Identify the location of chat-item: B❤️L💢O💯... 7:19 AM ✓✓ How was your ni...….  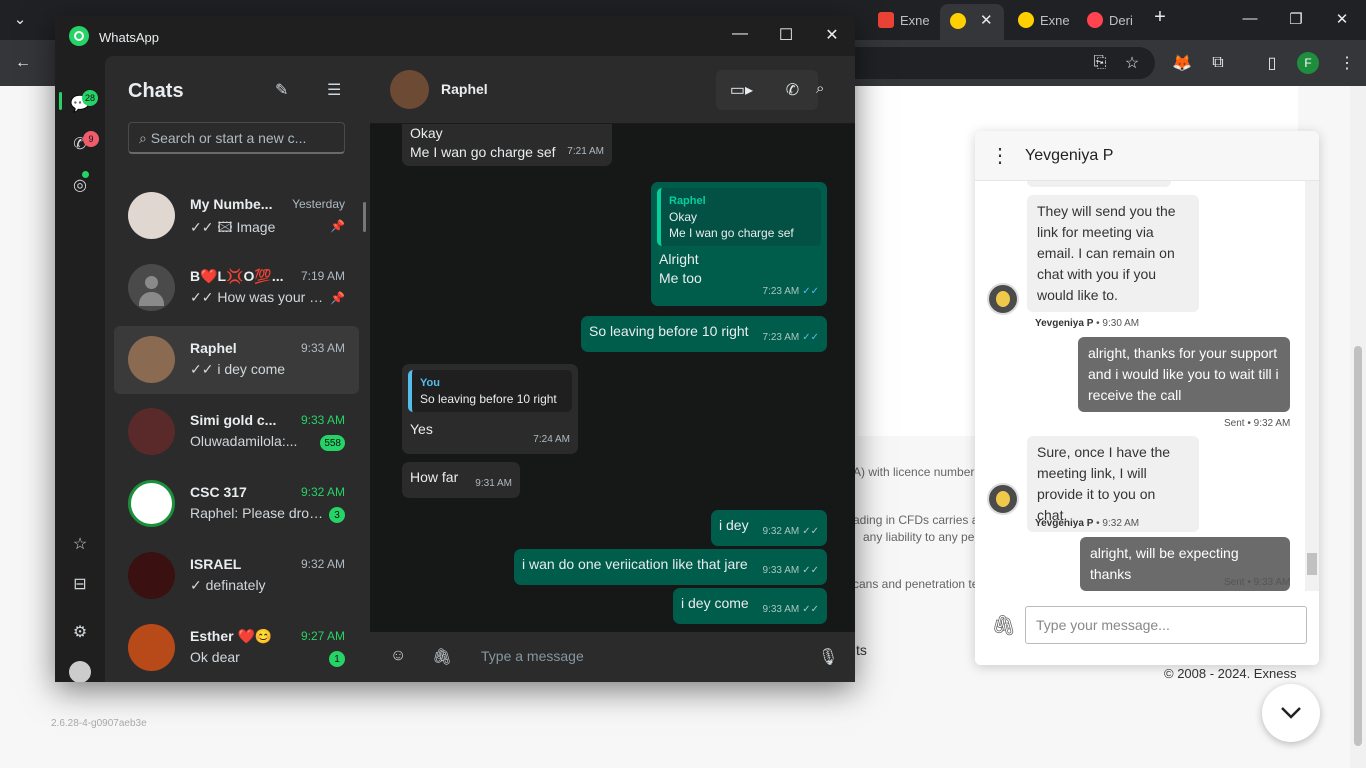
(236, 288).